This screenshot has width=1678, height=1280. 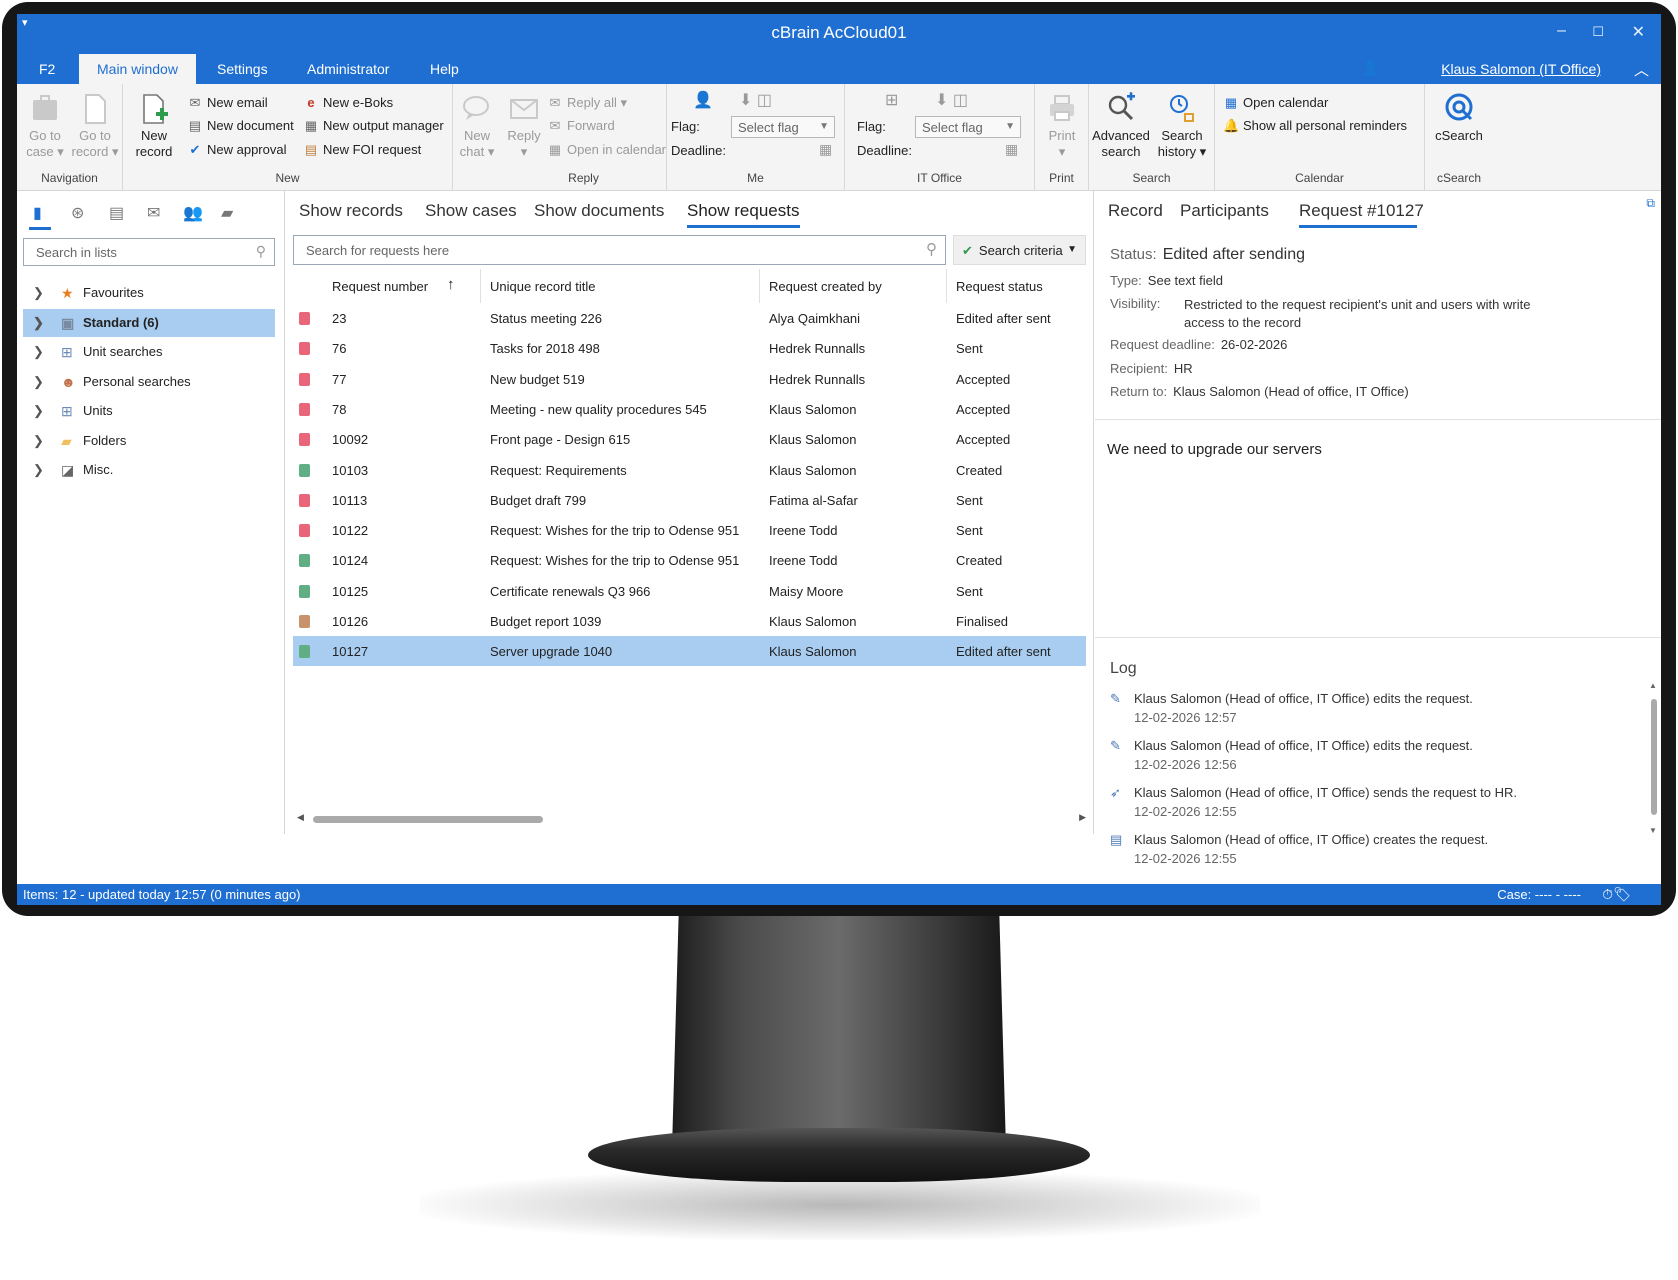 What do you see at coordinates (348, 102) in the screenshot?
I see `new-eboks-button: e New e-Boks` at bounding box center [348, 102].